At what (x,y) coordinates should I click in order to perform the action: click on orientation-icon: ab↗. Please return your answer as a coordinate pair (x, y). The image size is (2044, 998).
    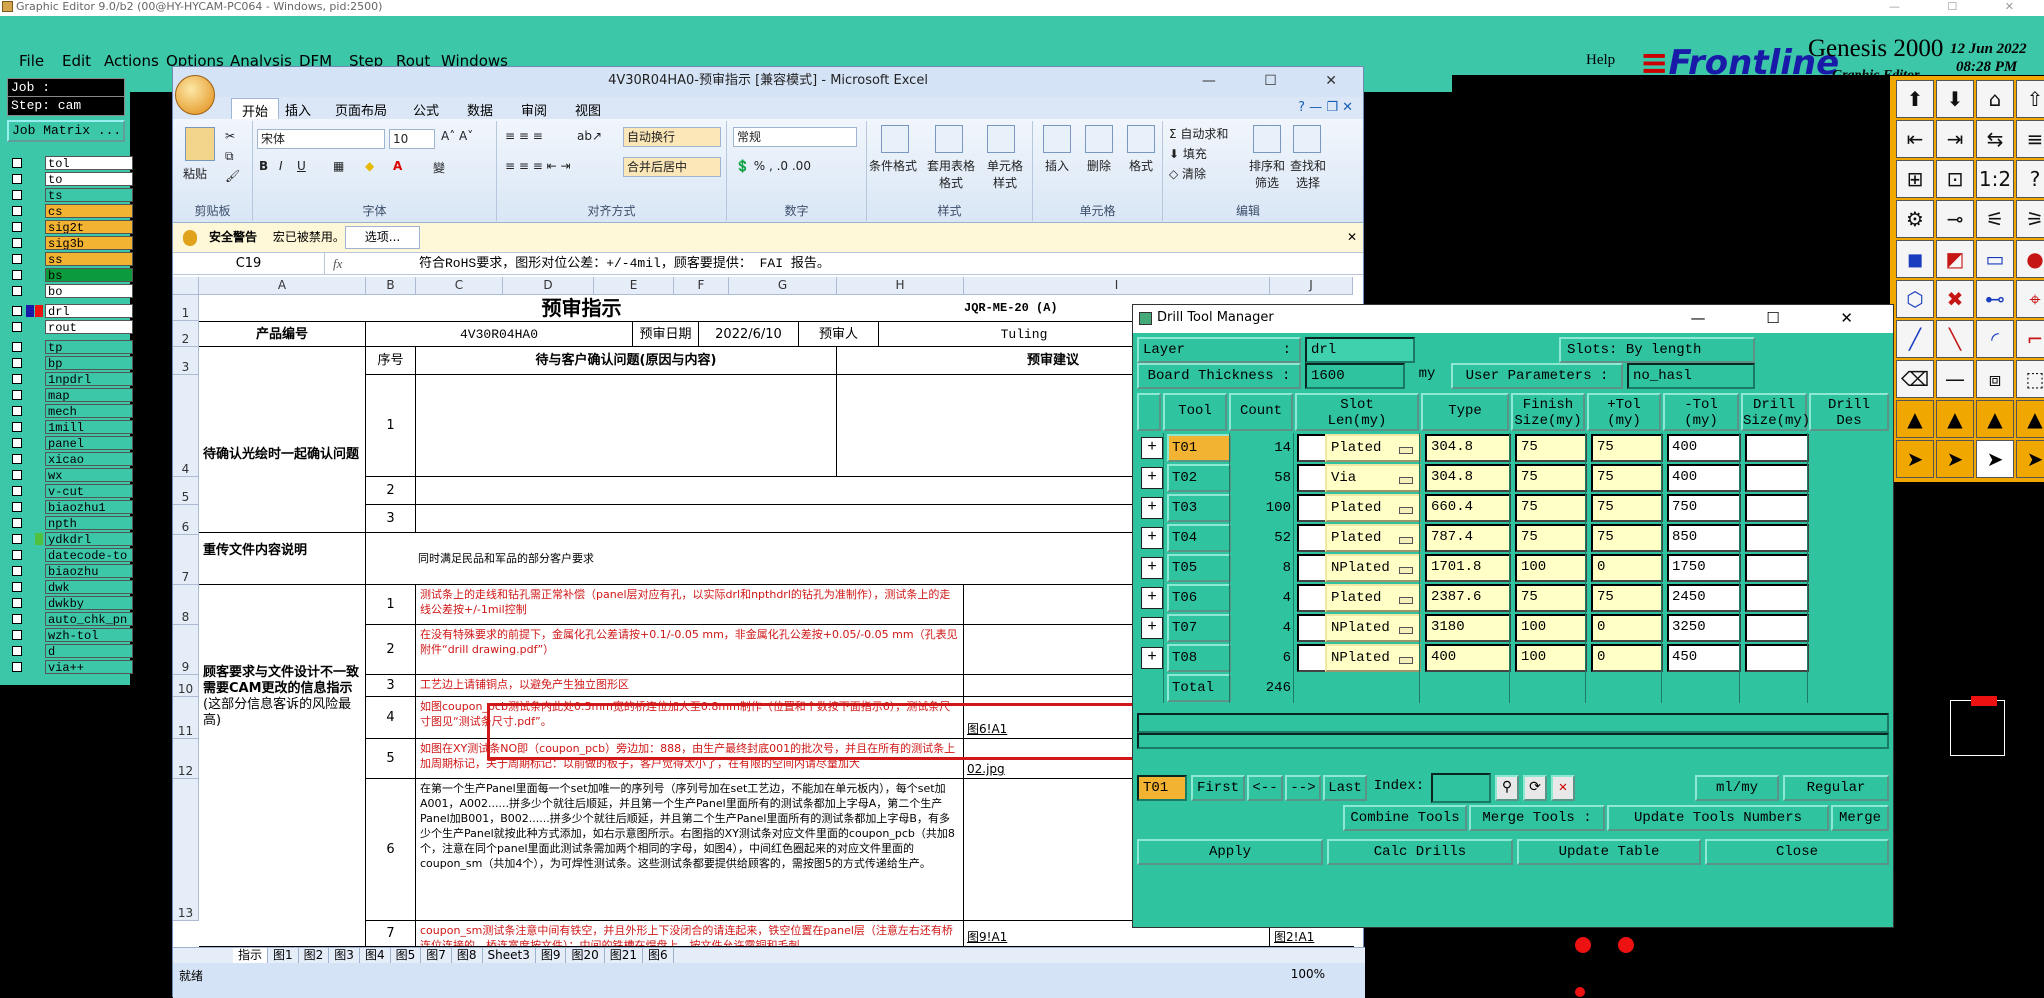
    Looking at the image, I should click on (589, 136).